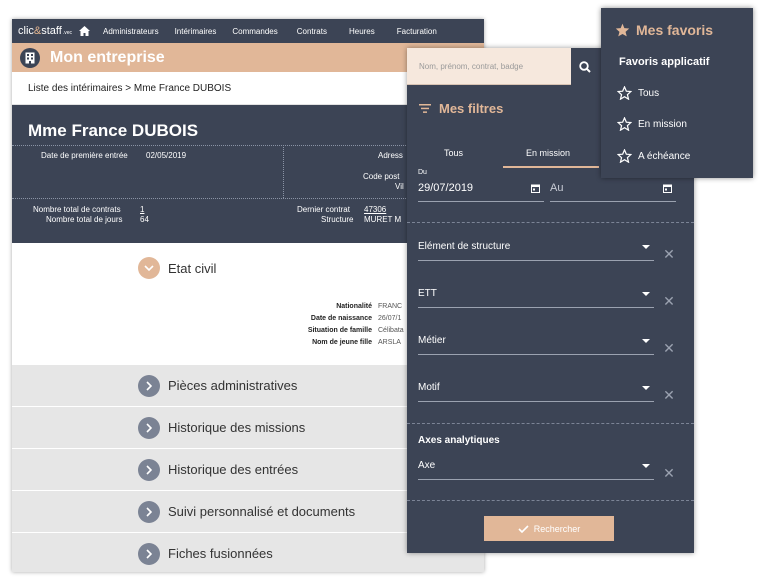  Describe the element at coordinates (664, 62) in the screenshot. I see `favorites-subtitle: Favoris applicatif` at that location.